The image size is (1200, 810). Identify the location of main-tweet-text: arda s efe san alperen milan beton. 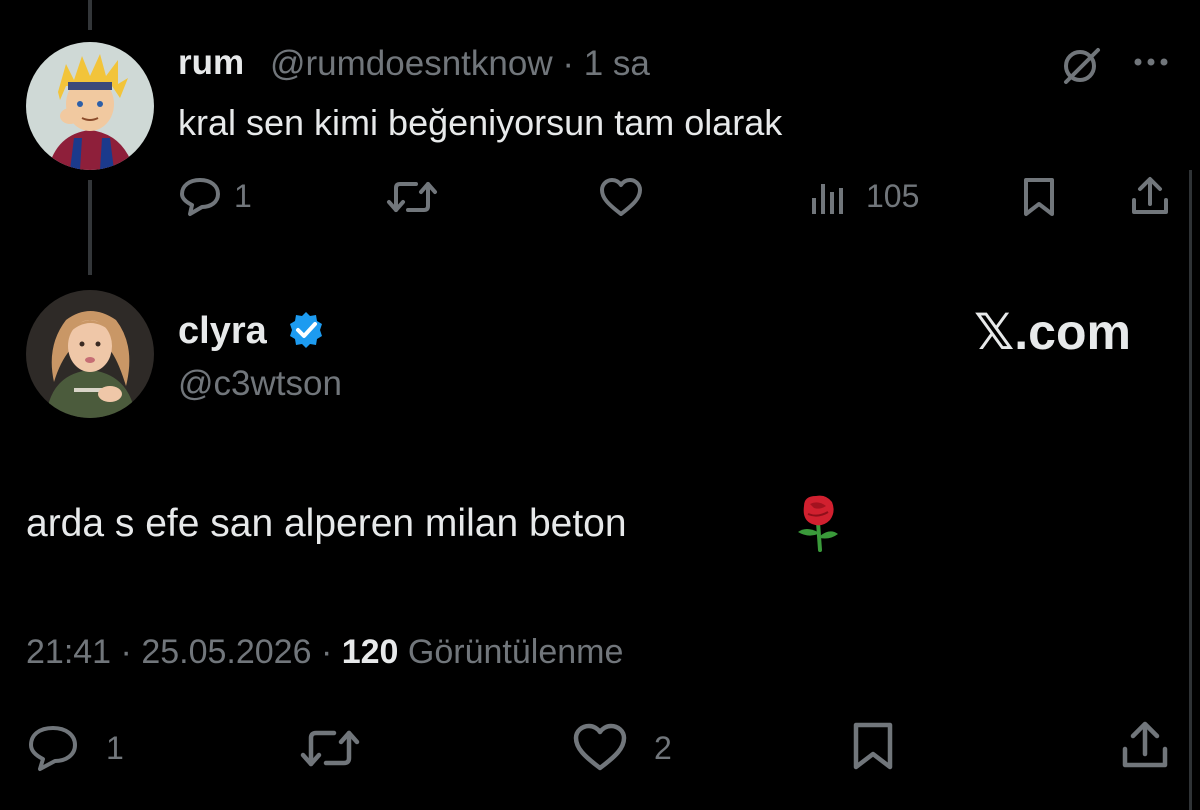
(326, 523).